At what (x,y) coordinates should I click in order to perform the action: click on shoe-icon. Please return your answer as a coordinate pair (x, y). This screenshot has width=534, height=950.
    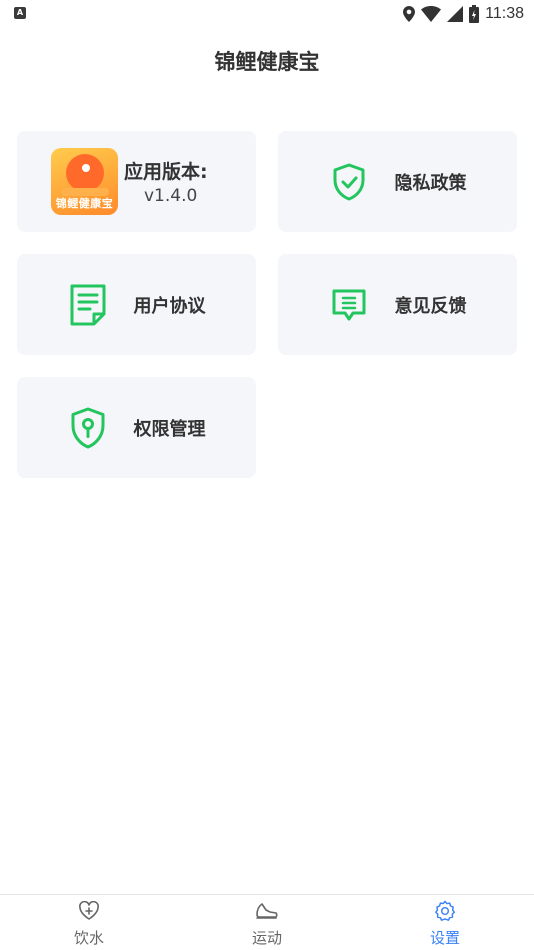
    Looking at the image, I should click on (267, 911).